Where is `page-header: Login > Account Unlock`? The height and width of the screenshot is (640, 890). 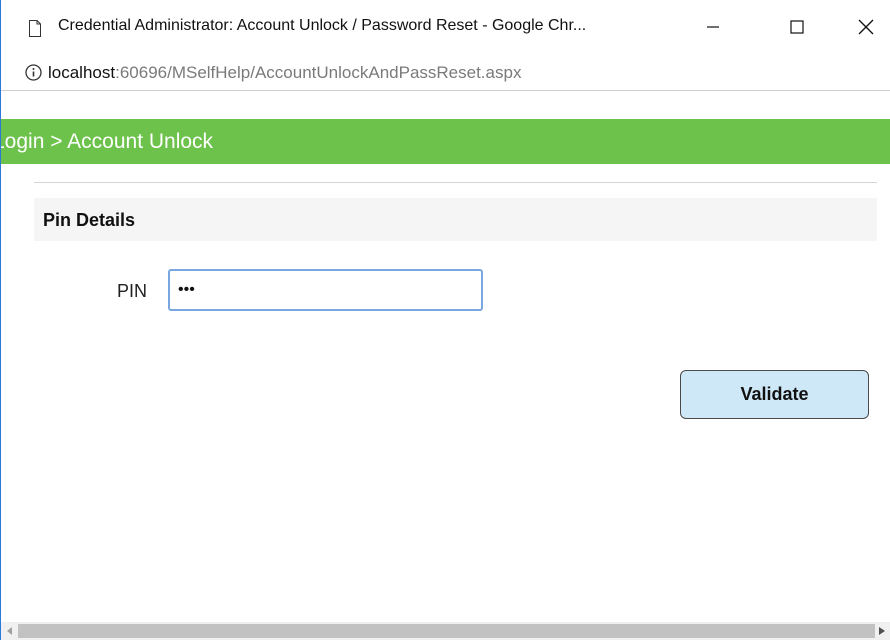 page-header: Login > Account Unlock is located at coordinates (445, 141).